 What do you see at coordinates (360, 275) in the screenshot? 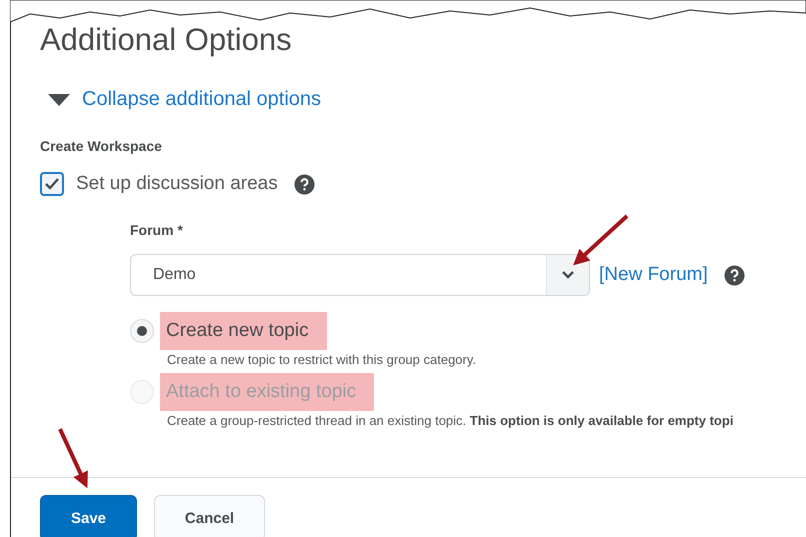
I see `forum-dropdown: Demo` at bounding box center [360, 275].